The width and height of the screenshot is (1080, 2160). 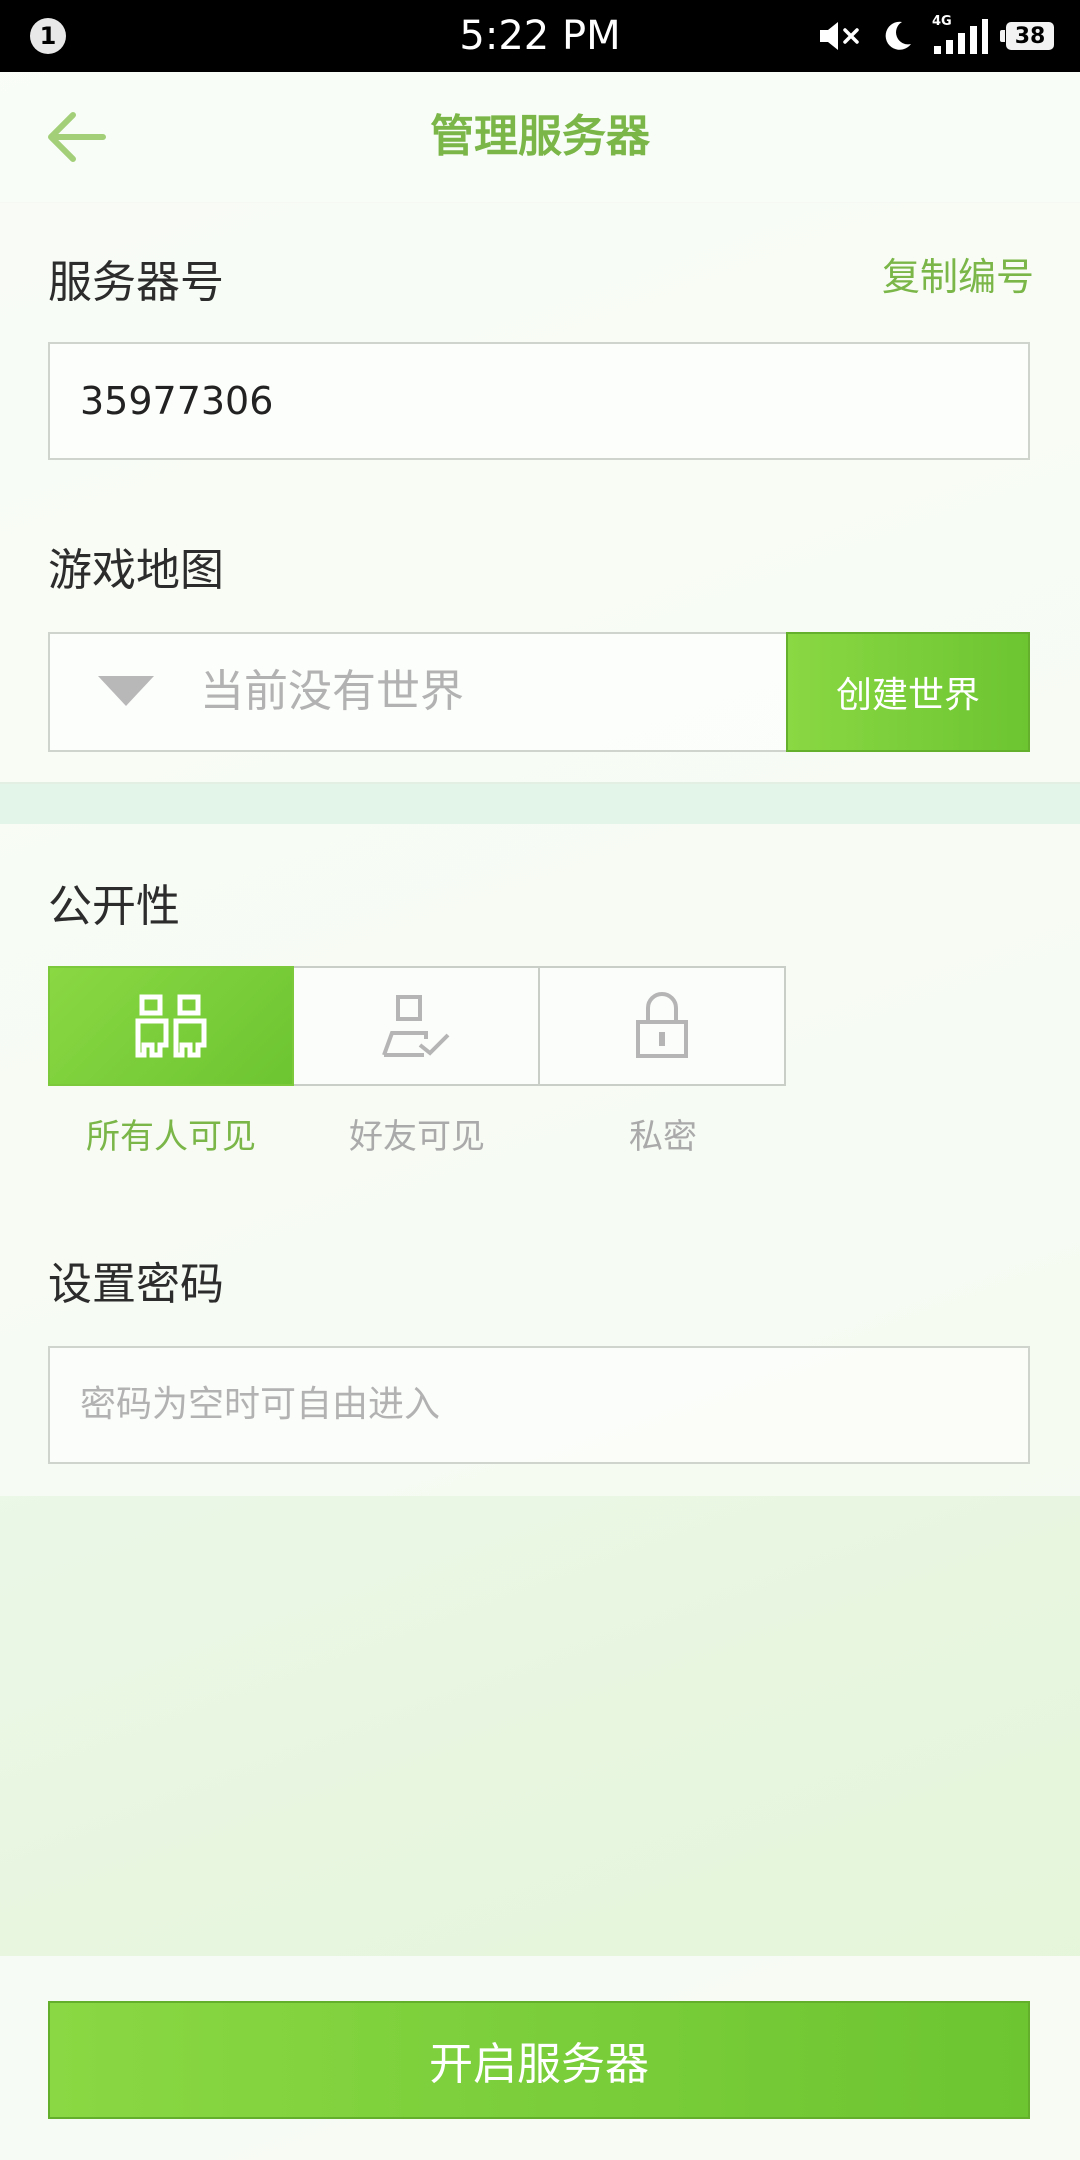 What do you see at coordinates (958, 273) in the screenshot?
I see `copy-number-link: 复制编号` at bounding box center [958, 273].